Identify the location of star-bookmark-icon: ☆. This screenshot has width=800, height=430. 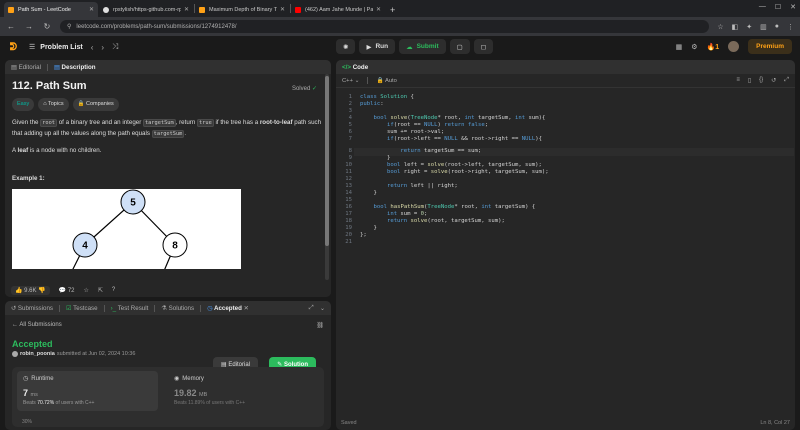
(720, 27).